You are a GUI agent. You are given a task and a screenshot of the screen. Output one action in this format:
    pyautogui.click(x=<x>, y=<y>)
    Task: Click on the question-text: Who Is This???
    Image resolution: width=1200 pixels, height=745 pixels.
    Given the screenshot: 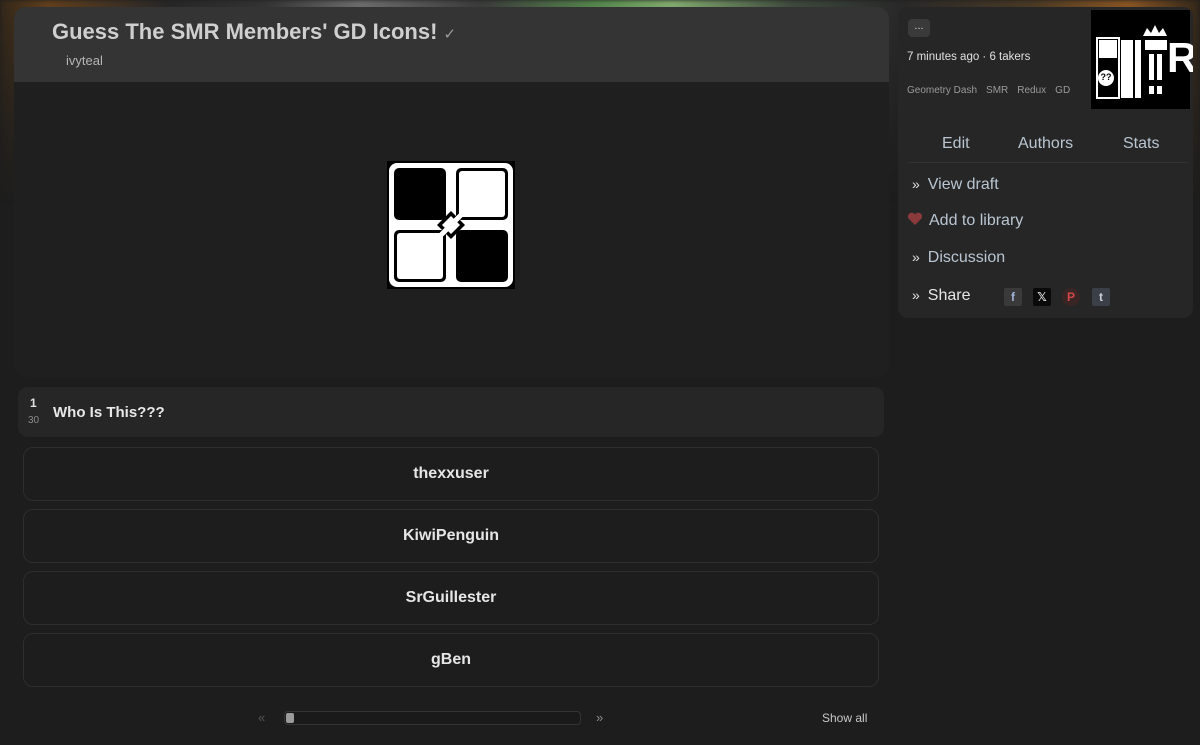 What is the action you would take?
    pyautogui.click(x=109, y=412)
    